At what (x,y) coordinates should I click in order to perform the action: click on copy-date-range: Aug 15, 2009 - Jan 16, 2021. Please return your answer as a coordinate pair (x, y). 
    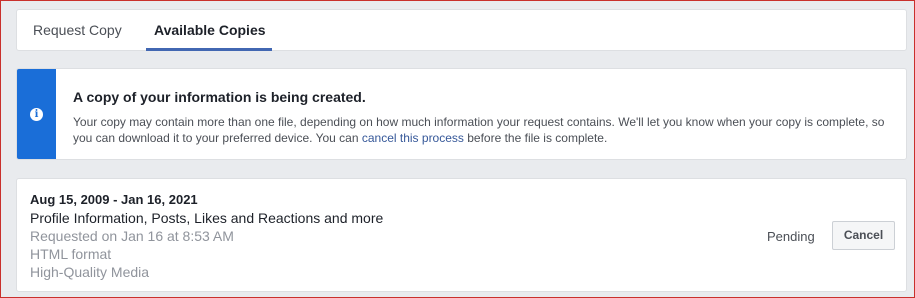
    Looking at the image, I should click on (114, 199).